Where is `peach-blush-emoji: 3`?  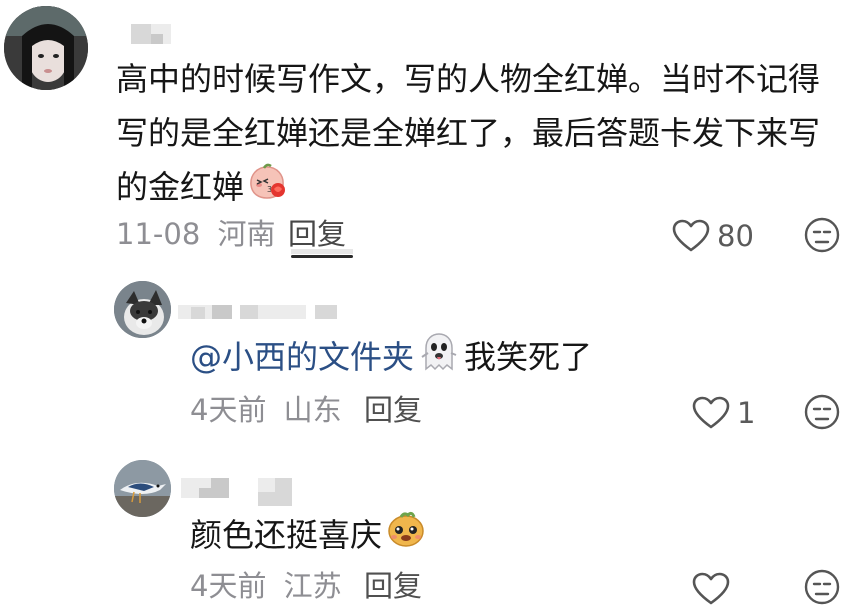
peach-blush-emoji: 3 is located at coordinates (267, 189).